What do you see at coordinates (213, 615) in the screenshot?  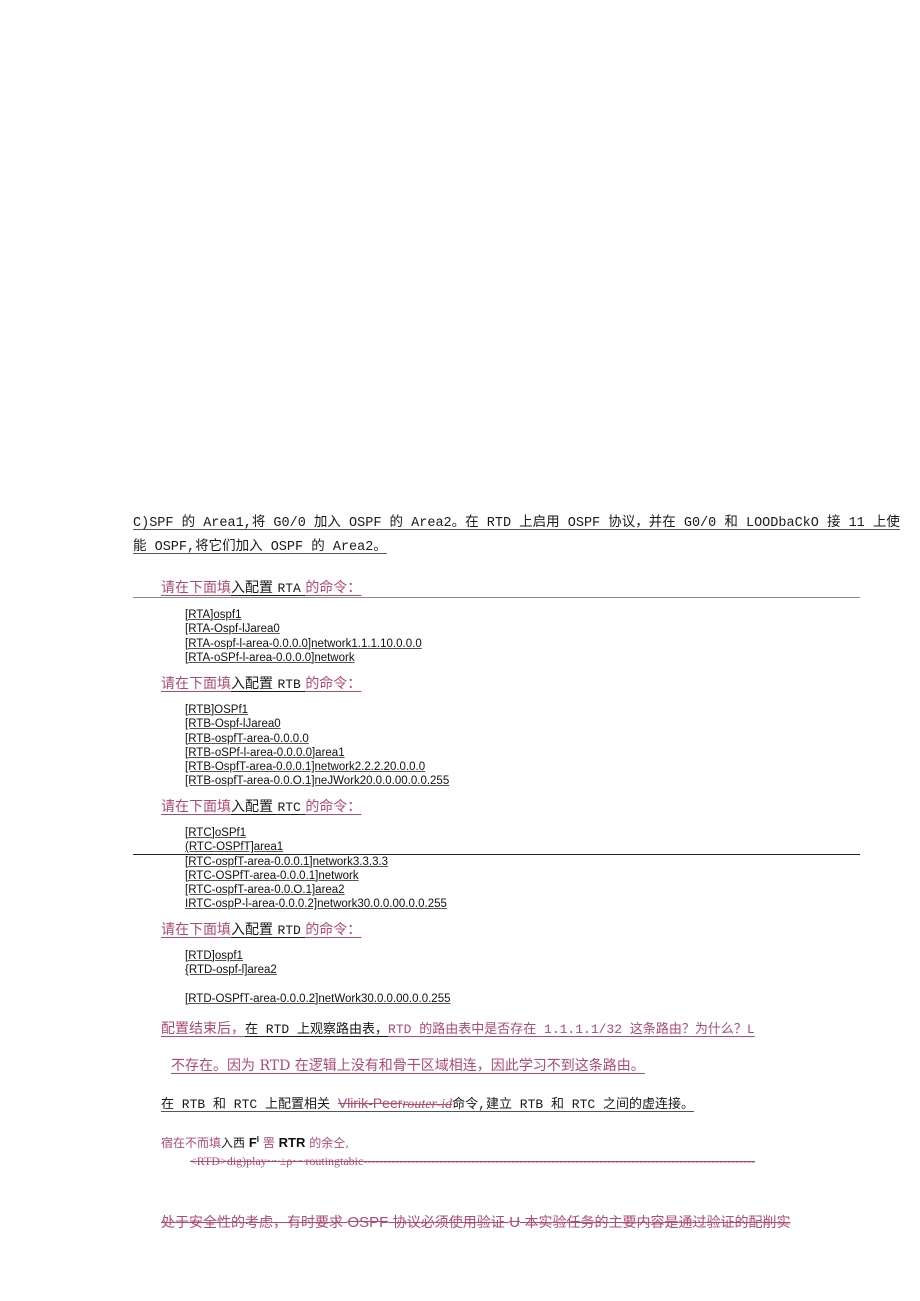 I see `command-line: [RTA]ospf1` at bounding box center [213, 615].